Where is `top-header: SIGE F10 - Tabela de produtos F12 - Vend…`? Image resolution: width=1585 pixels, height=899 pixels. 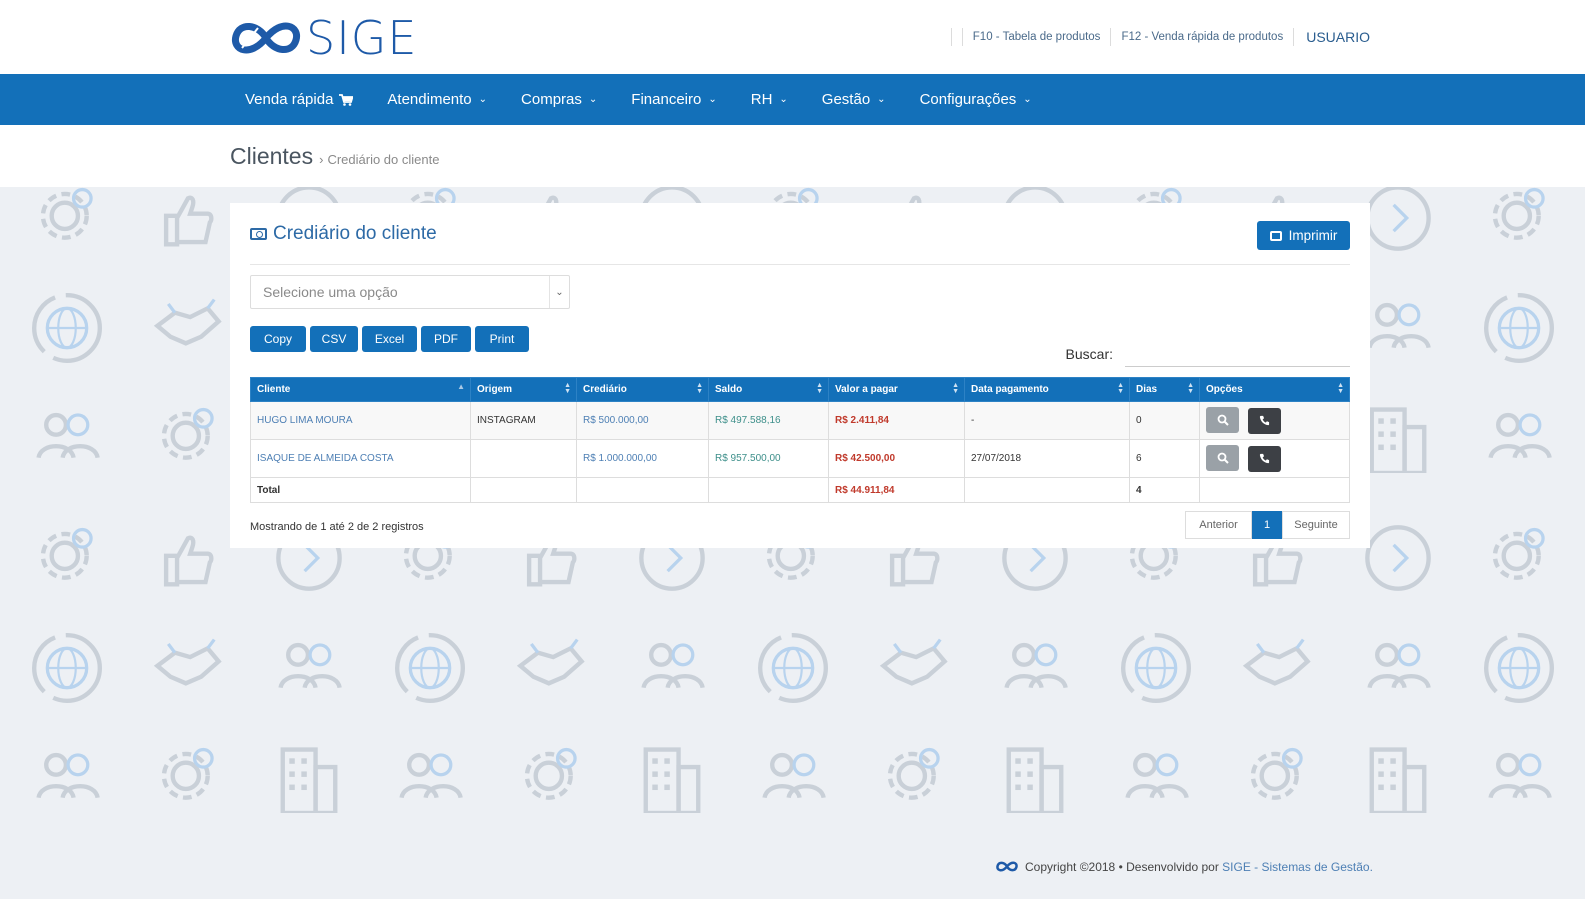
top-header: SIGE F10 - Tabela de produtos F12 - Vend… is located at coordinates (792, 37).